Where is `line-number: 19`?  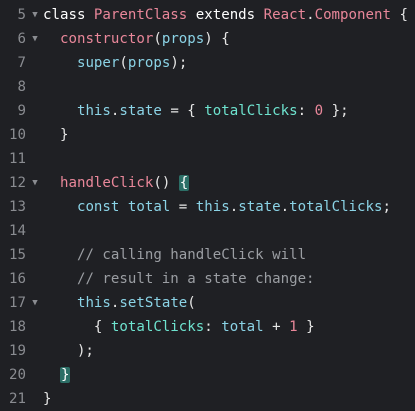 line-number: 19 is located at coordinates (17, 351).